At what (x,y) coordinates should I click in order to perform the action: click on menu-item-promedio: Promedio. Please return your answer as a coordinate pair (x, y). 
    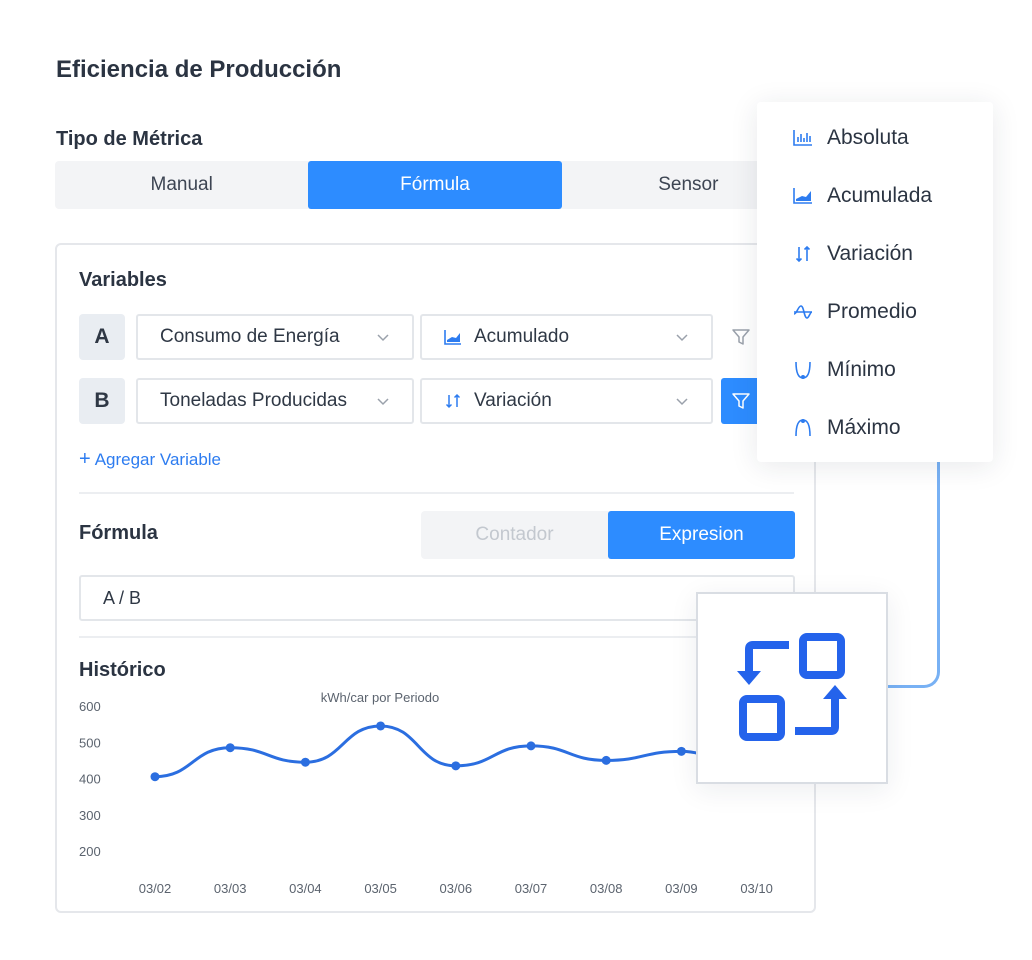
    Looking at the image, I should click on (855, 312).